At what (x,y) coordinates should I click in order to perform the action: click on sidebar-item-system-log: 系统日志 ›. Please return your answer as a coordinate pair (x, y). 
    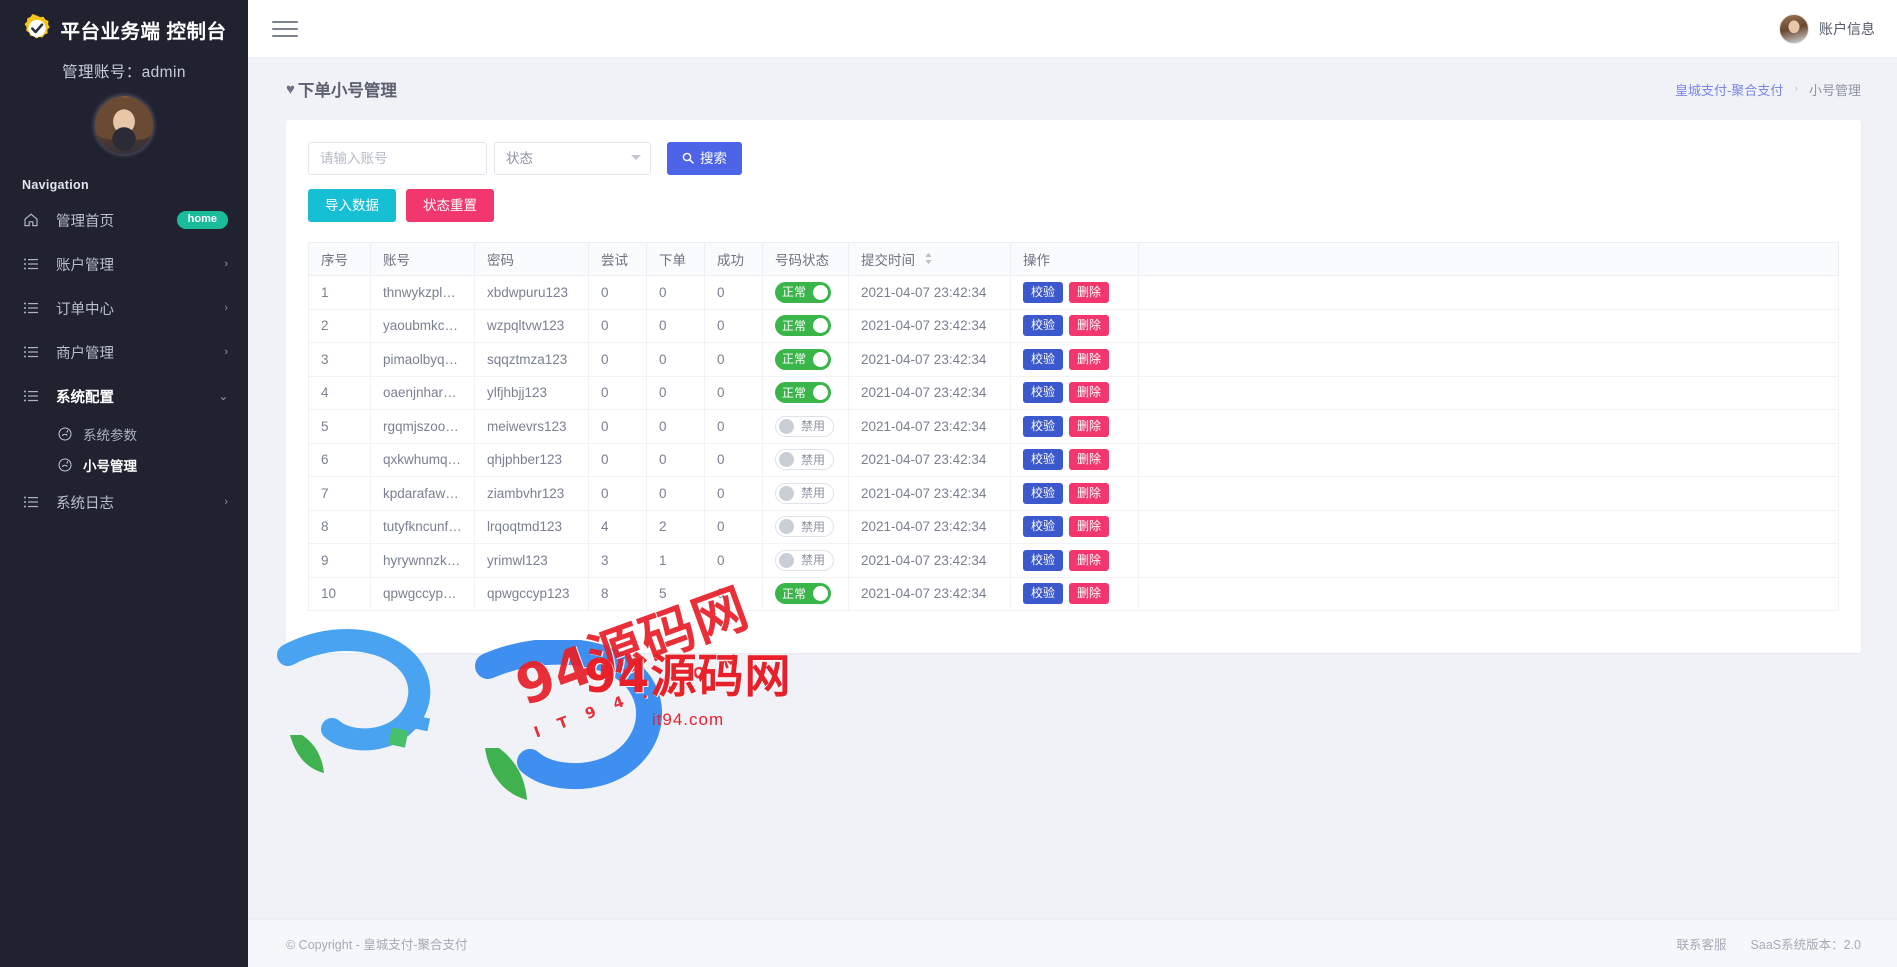
    Looking at the image, I should click on (124, 502).